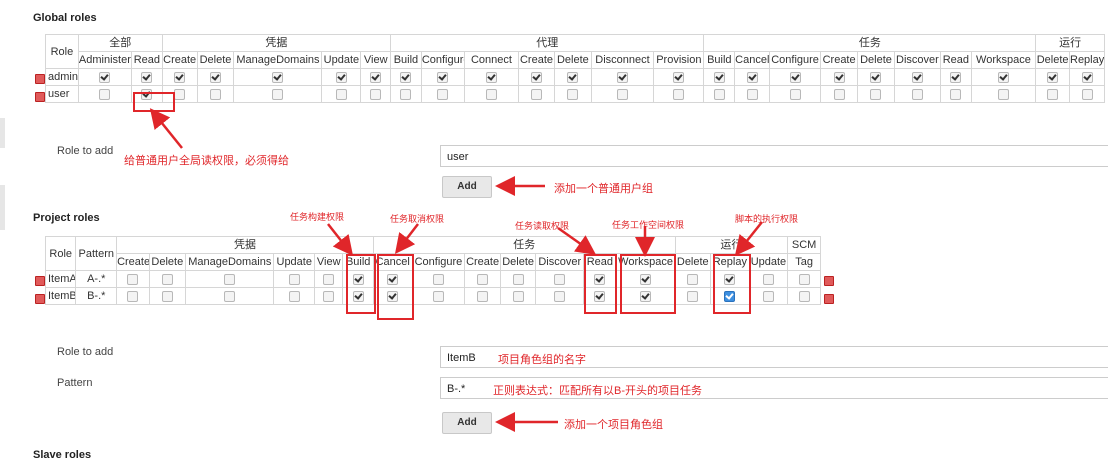 Image resolution: width=1108 pixels, height=461 pixels. What do you see at coordinates (597, 391) in the screenshot?
I see `annotation-pattern: 正则表达式：匹配所有以B-开头的项目任务` at bounding box center [597, 391].